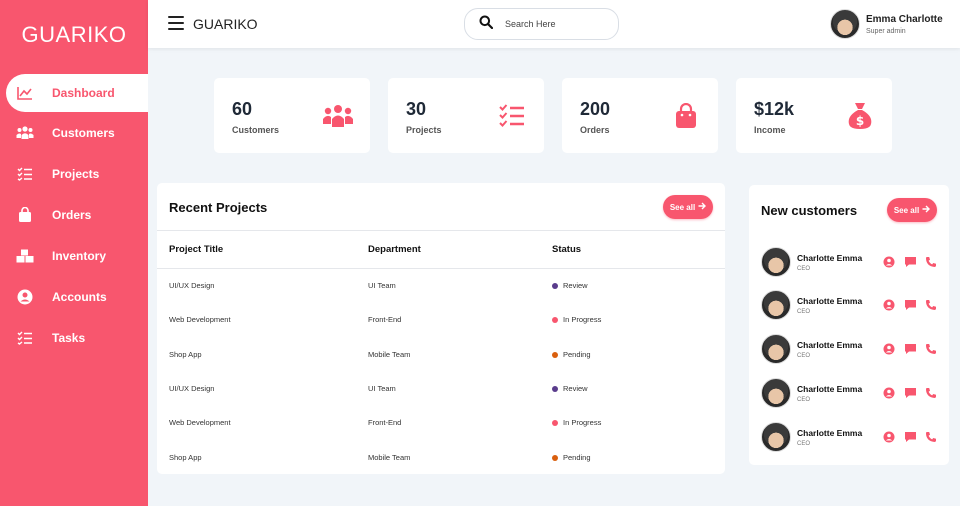 The height and width of the screenshot is (506, 960). What do you see at coordinates (638, 320) in the screenshot?
I see `project-status: In Progress` at bounding box center [638, 320].